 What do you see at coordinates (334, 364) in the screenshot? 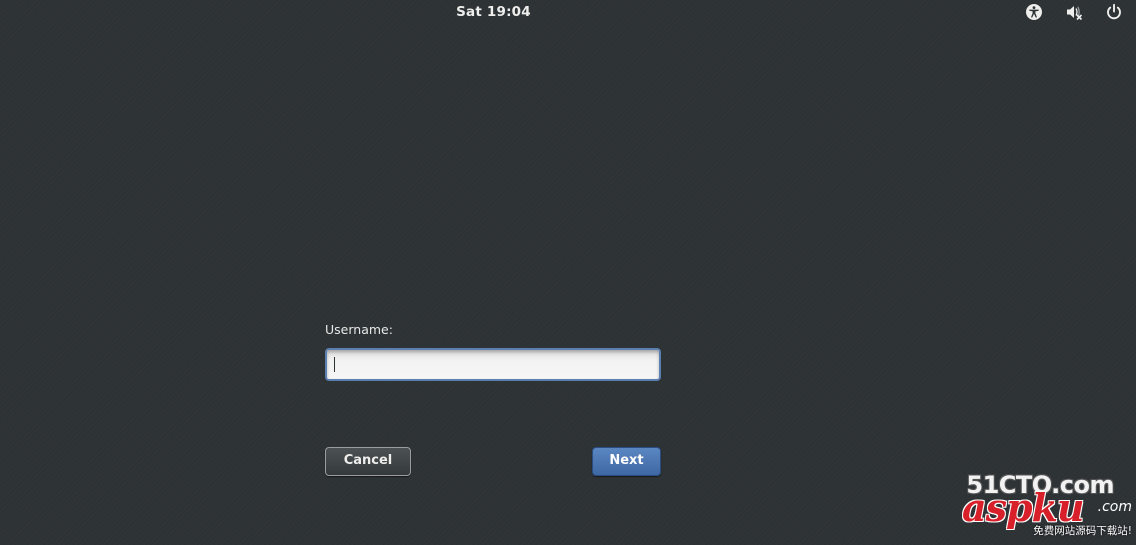
I see `text-cursor` at bounding box center [334, 364].